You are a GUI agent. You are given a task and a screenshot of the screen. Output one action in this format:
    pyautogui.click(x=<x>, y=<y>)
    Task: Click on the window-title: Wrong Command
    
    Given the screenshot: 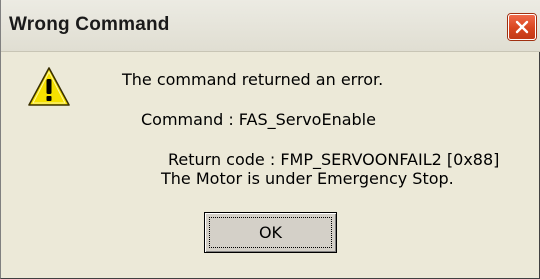 What is the action you would take?
    pyautogui.click(x=89, y=24)
    